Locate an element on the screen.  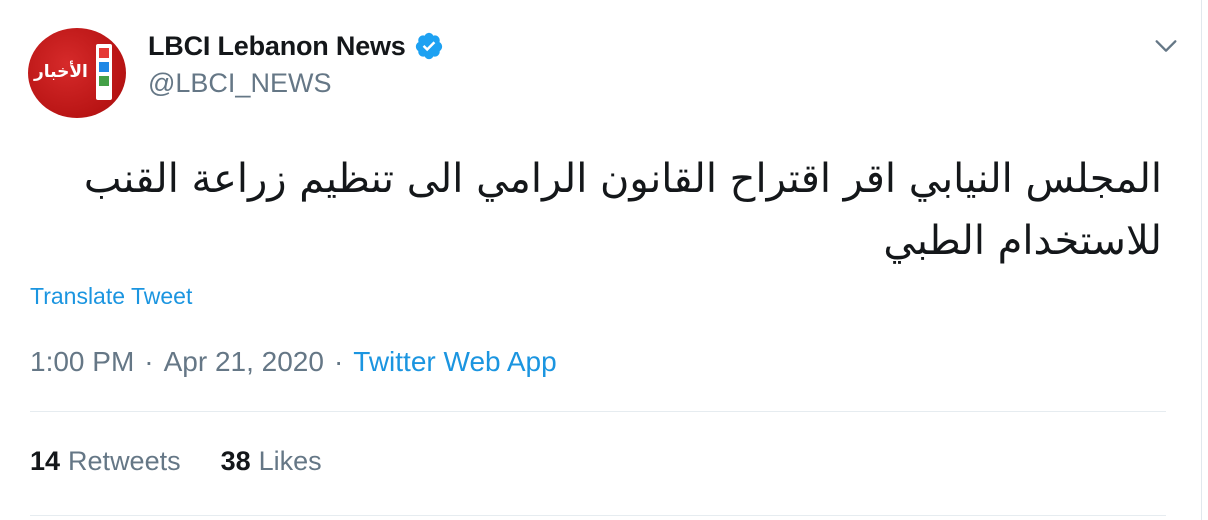
avatar: الأخبار is located at coordinates (77, 73).